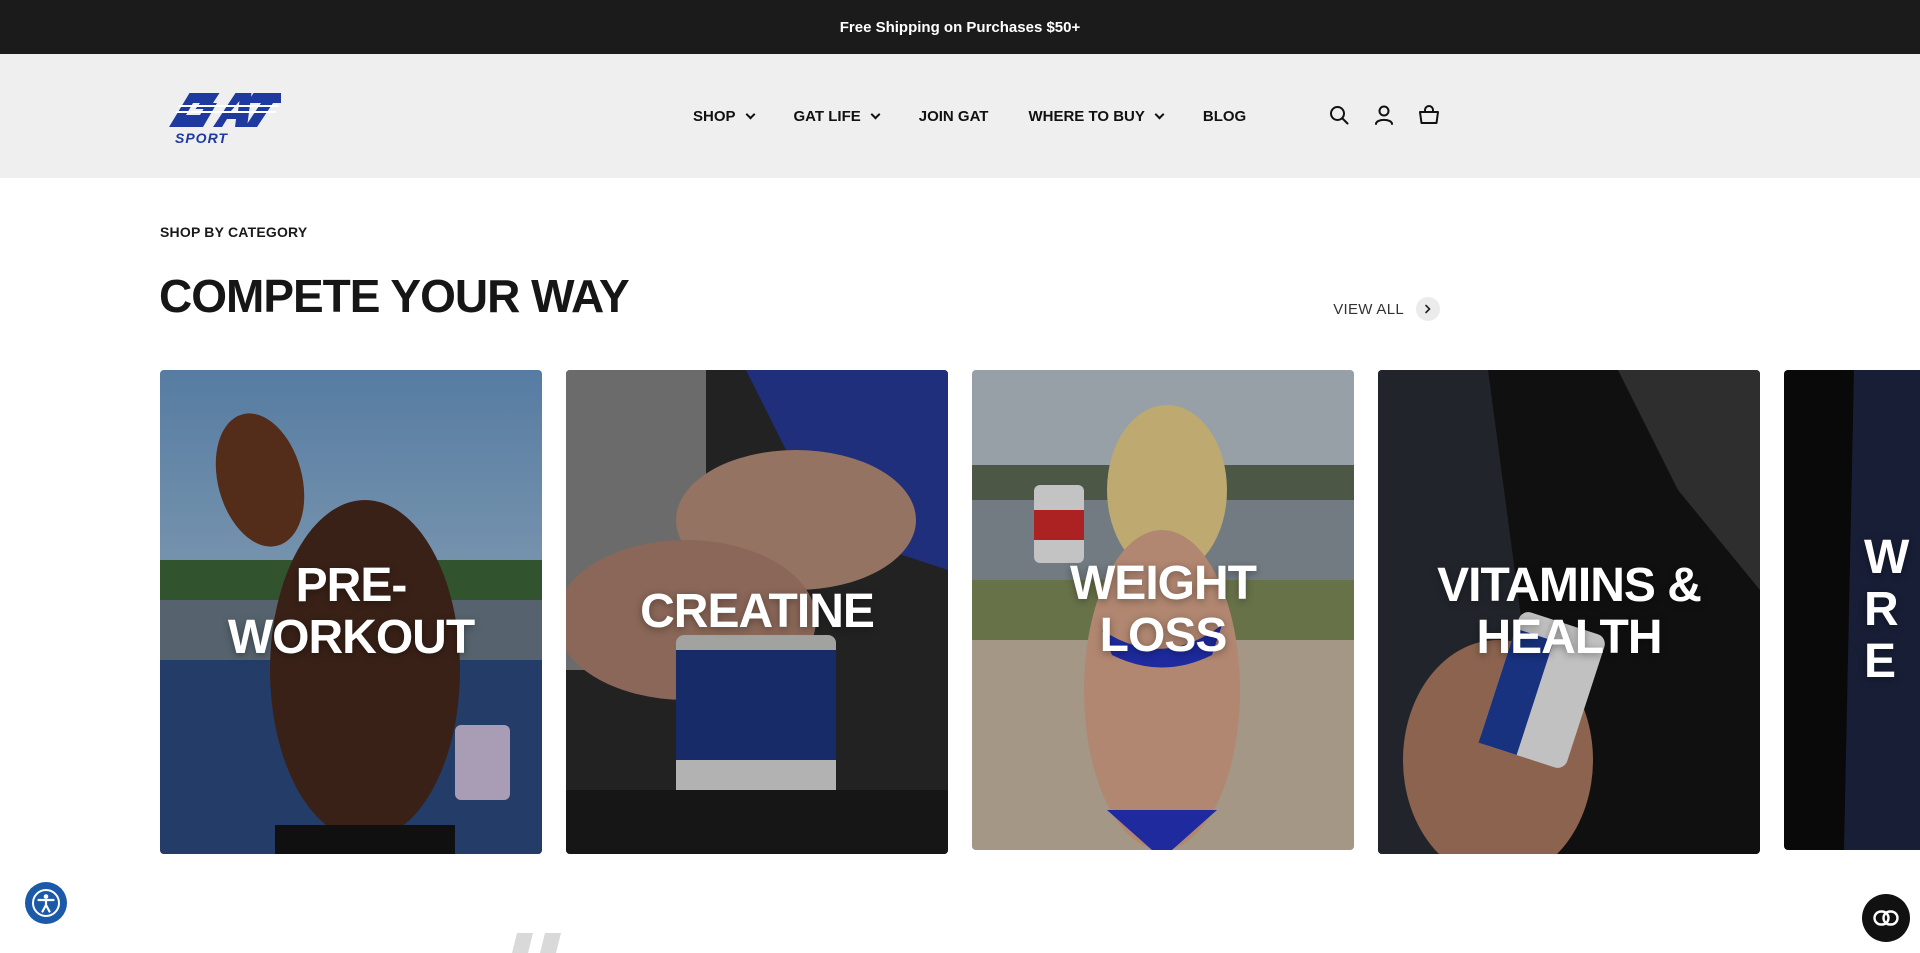 The width and height of the screenshot is (1920, 953). I want to click on nav-where-to-buy-label: WHERE TO BUY, so click(1086, 116).